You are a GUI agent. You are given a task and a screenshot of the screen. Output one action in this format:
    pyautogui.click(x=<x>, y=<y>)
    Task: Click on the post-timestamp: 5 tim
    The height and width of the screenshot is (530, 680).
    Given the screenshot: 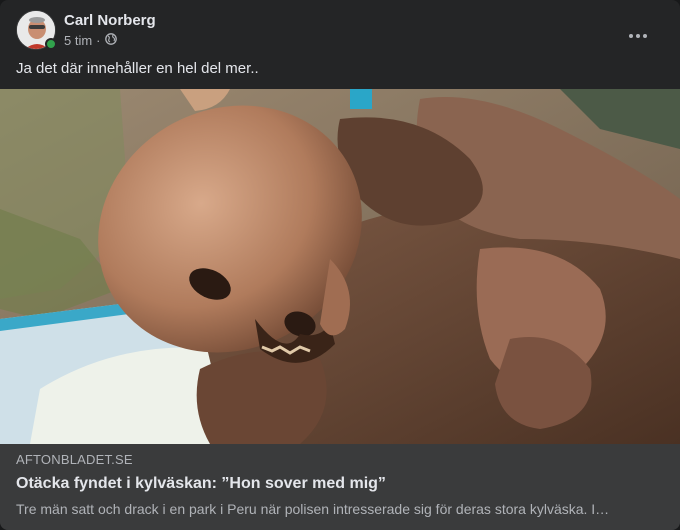 What is the action you would take?
    pyautogui.click(x=78, y=41)
    